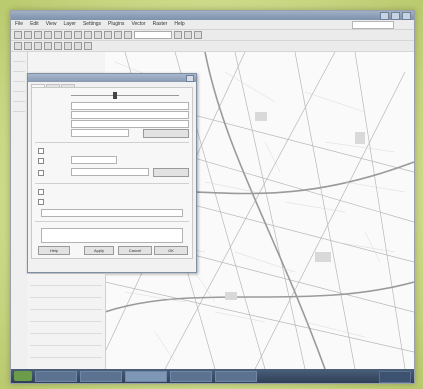 The width and height of the screenshot is (423, 389). I want to click on color-button, so click(171, 172).